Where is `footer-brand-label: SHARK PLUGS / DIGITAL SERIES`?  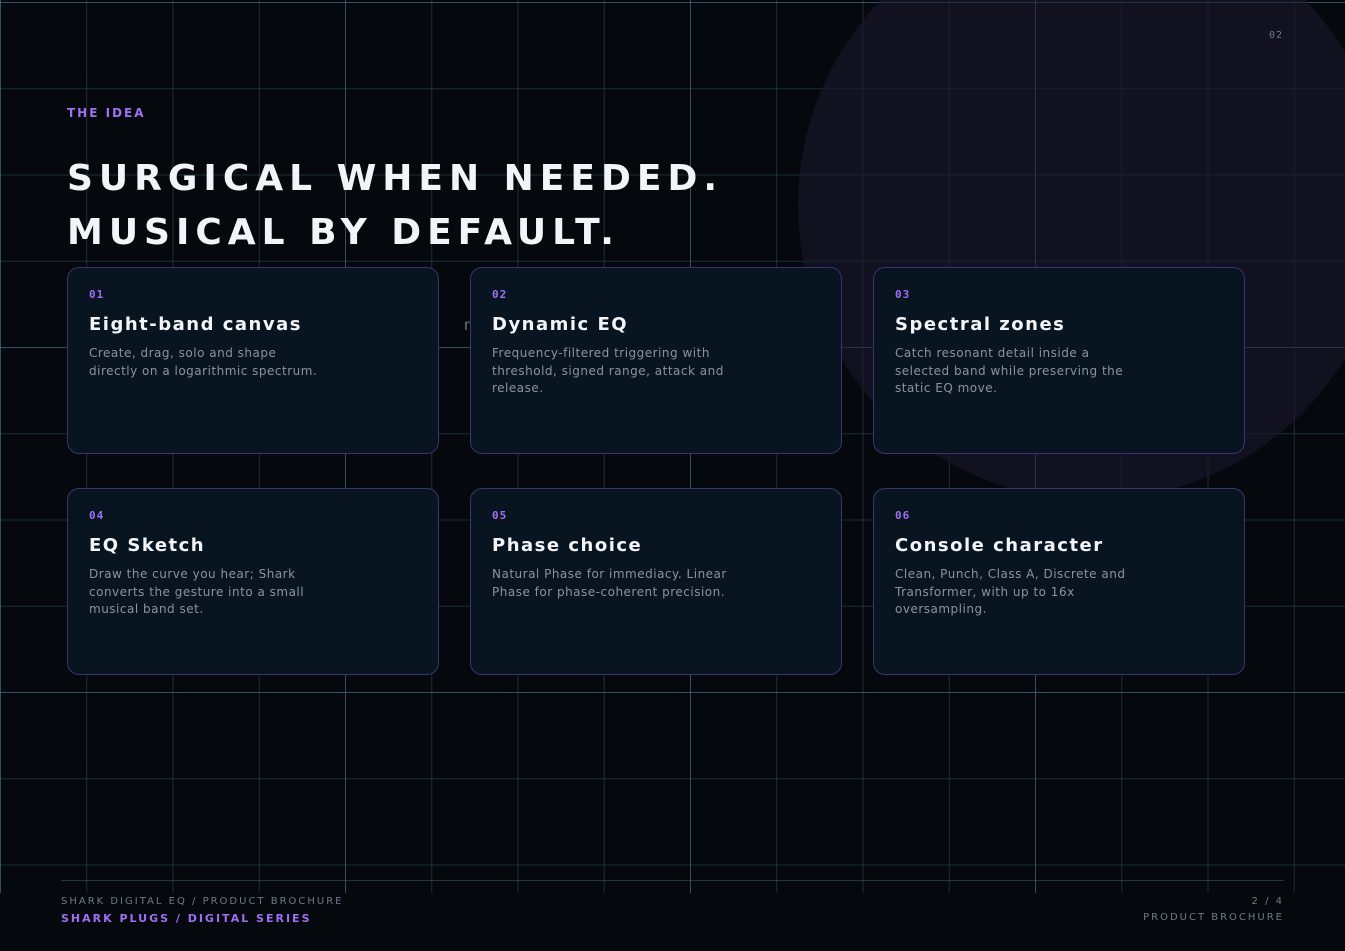
footer-brand-label: SHARK PLUGS / DIGITAL SERIES is located at coordinates (186, 918).